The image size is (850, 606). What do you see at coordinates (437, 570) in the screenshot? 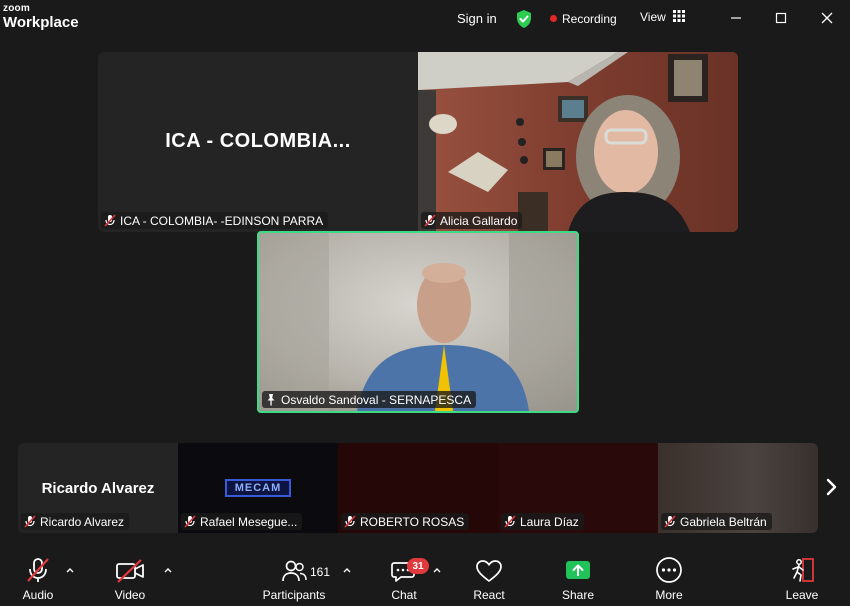
I see `chat-options-caret-icon` at bounding box center [437, 570].